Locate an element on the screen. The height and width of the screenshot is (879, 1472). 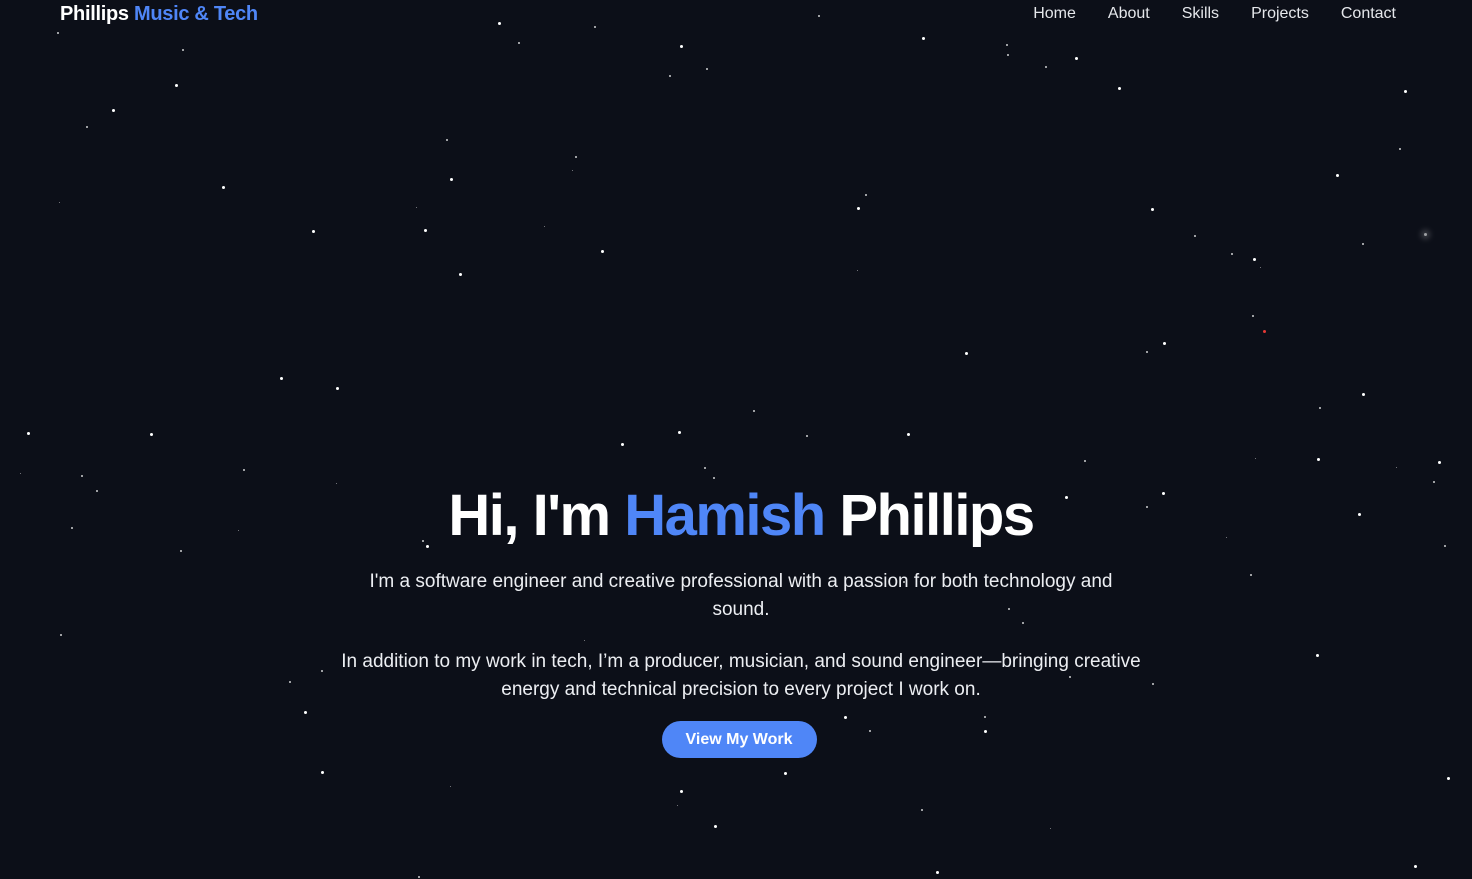
brand-name-main: Phillips is located at coordinates (94, 14).